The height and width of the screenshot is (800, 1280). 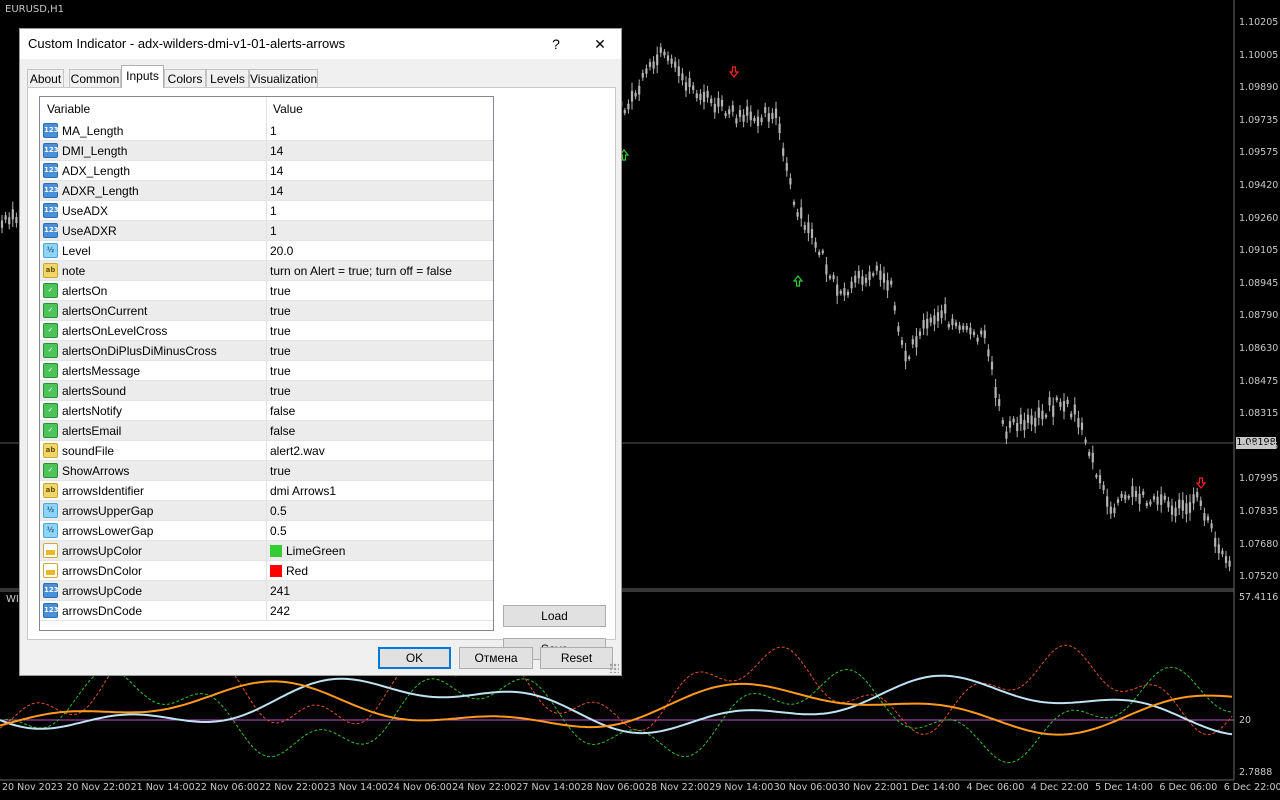 I want to click on tab-visualization: Visualization, so click(x=283, y=78).